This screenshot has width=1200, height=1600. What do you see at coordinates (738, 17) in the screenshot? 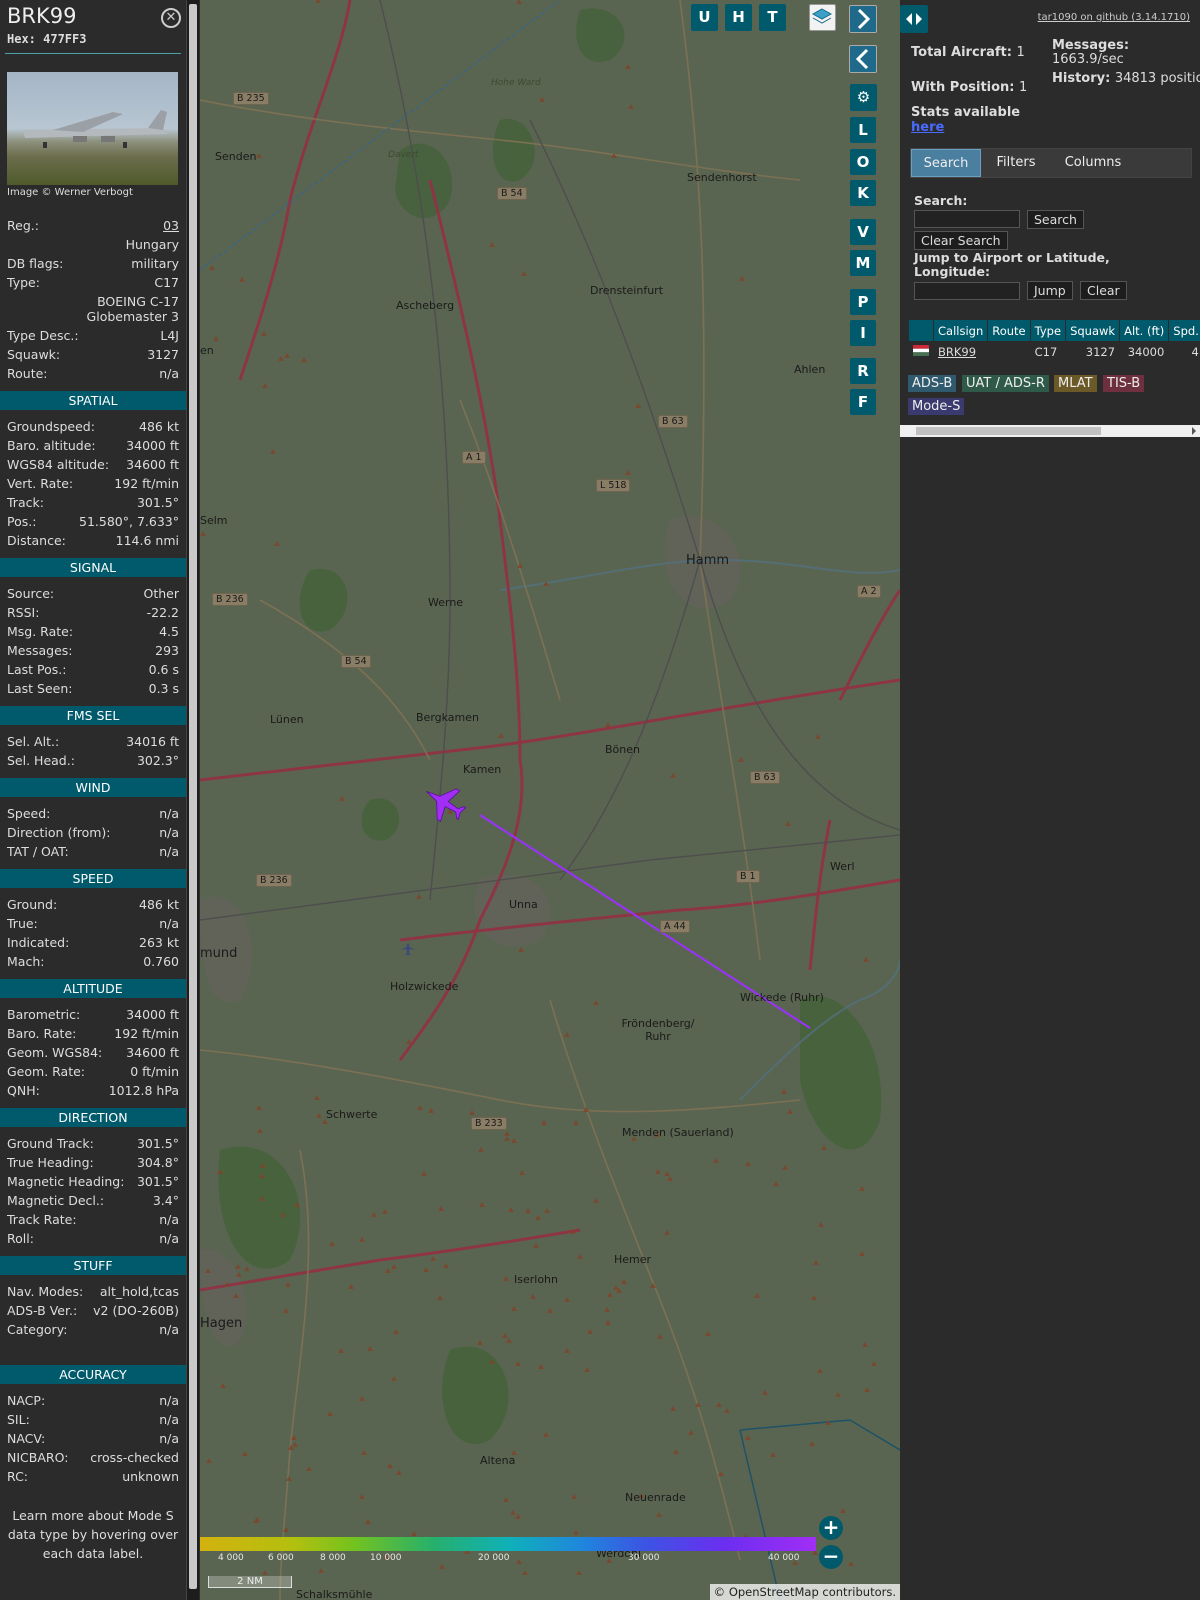
I see `map-button-h: H` at bounding box center [738, 17].